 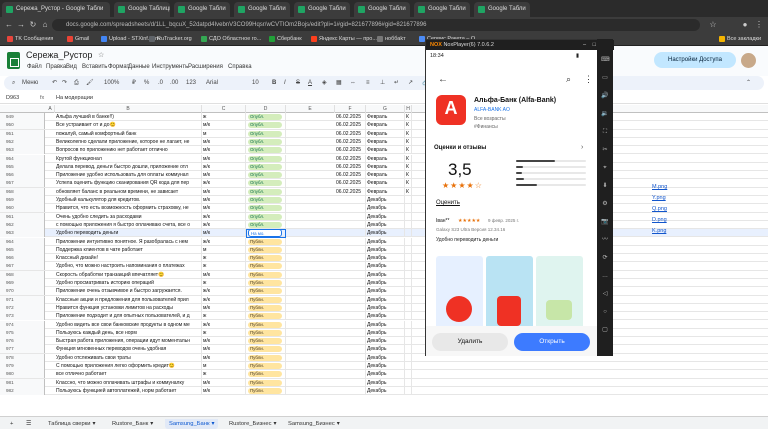 I want to click on delete-button: Удалить, so click(x=470, y=342).